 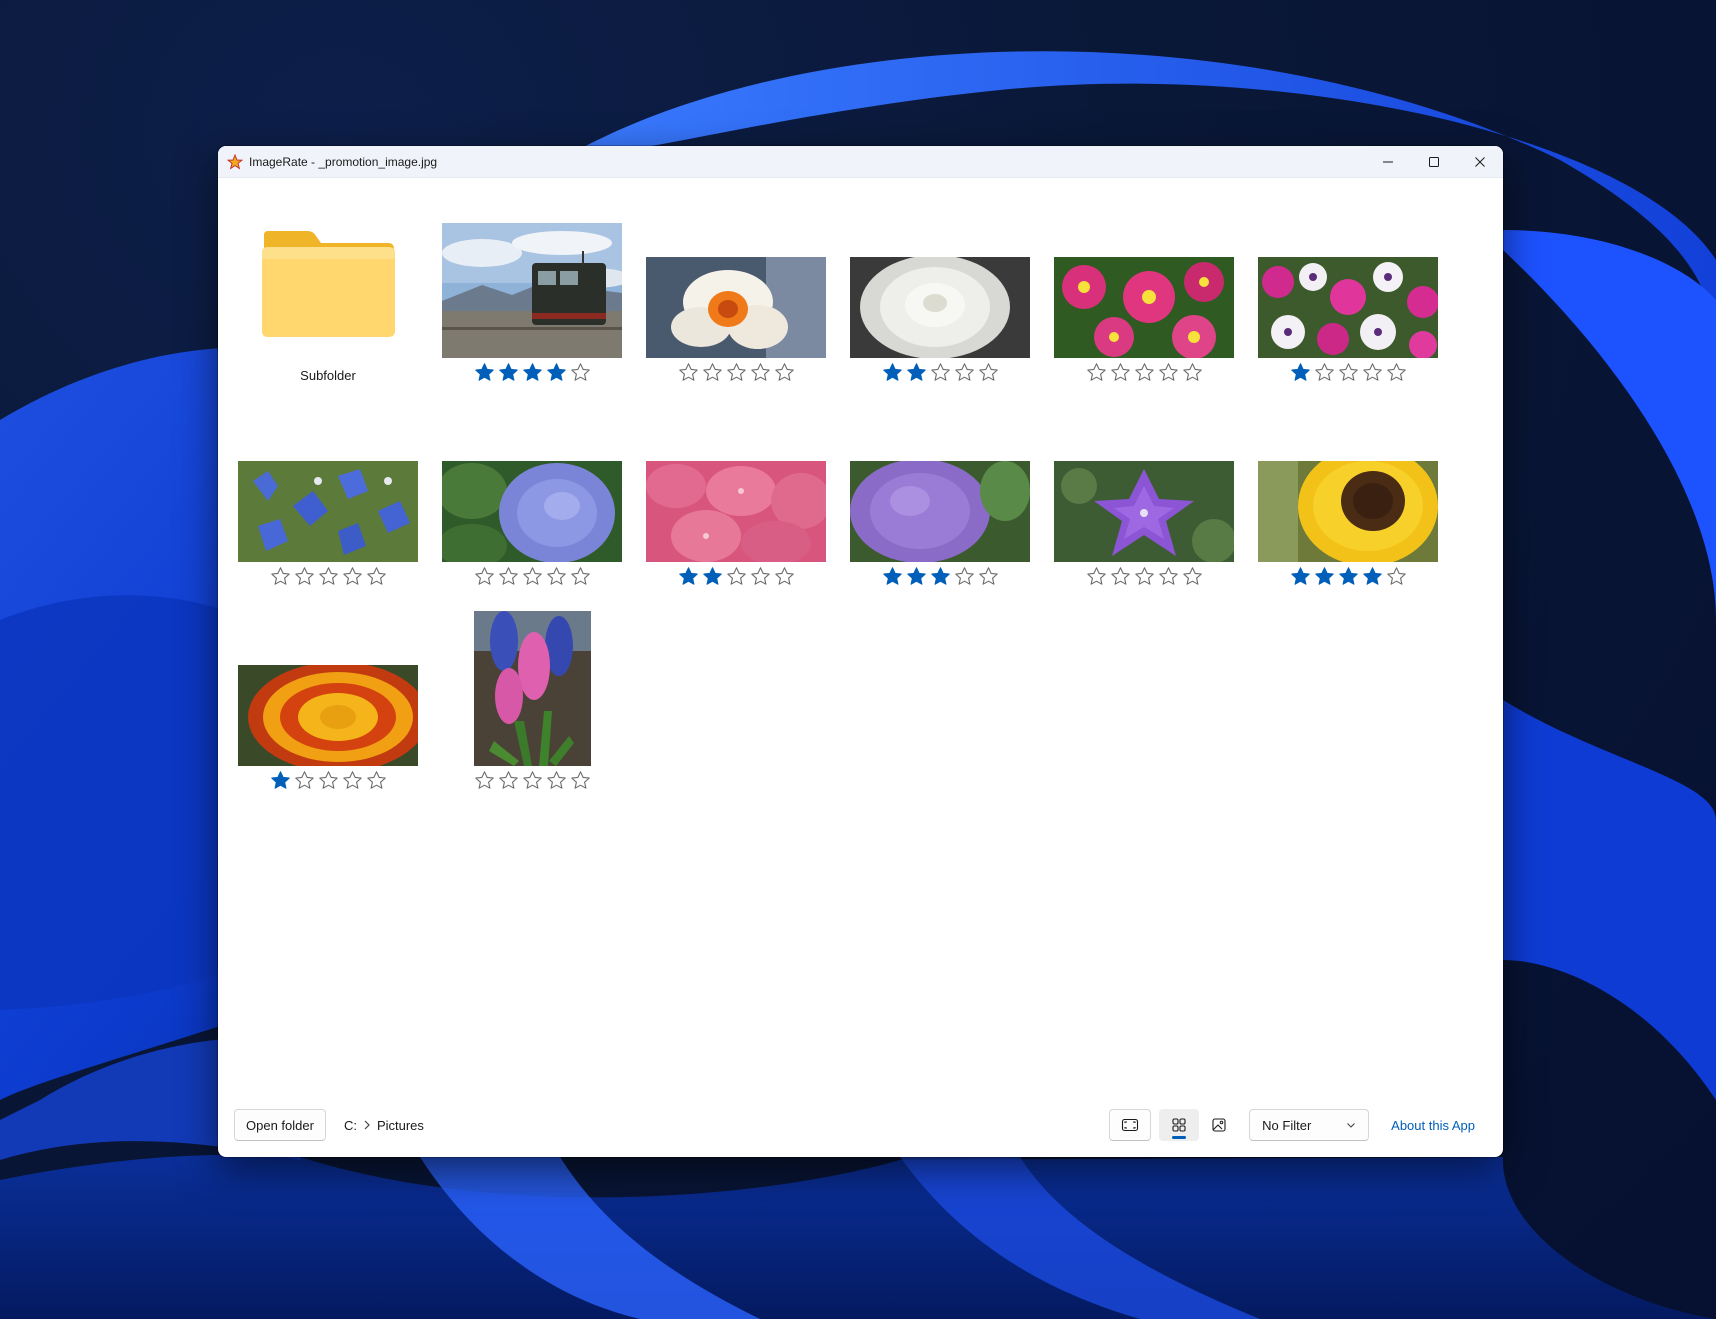 What do you see at coordinates (328, 299) in the screenshot?
I see `folder-tile: Subfolder` at bounding box center [328, 299].